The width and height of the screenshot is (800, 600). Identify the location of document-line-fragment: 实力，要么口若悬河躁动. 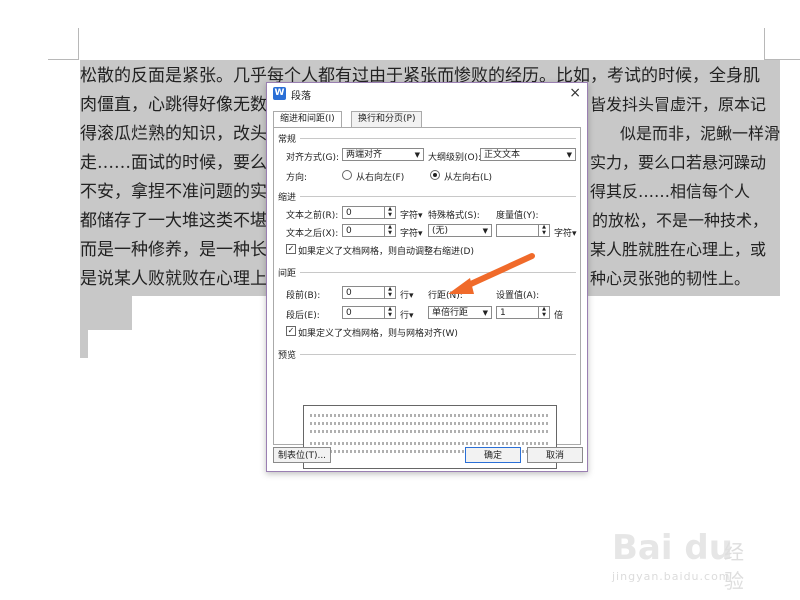
(678, 163).